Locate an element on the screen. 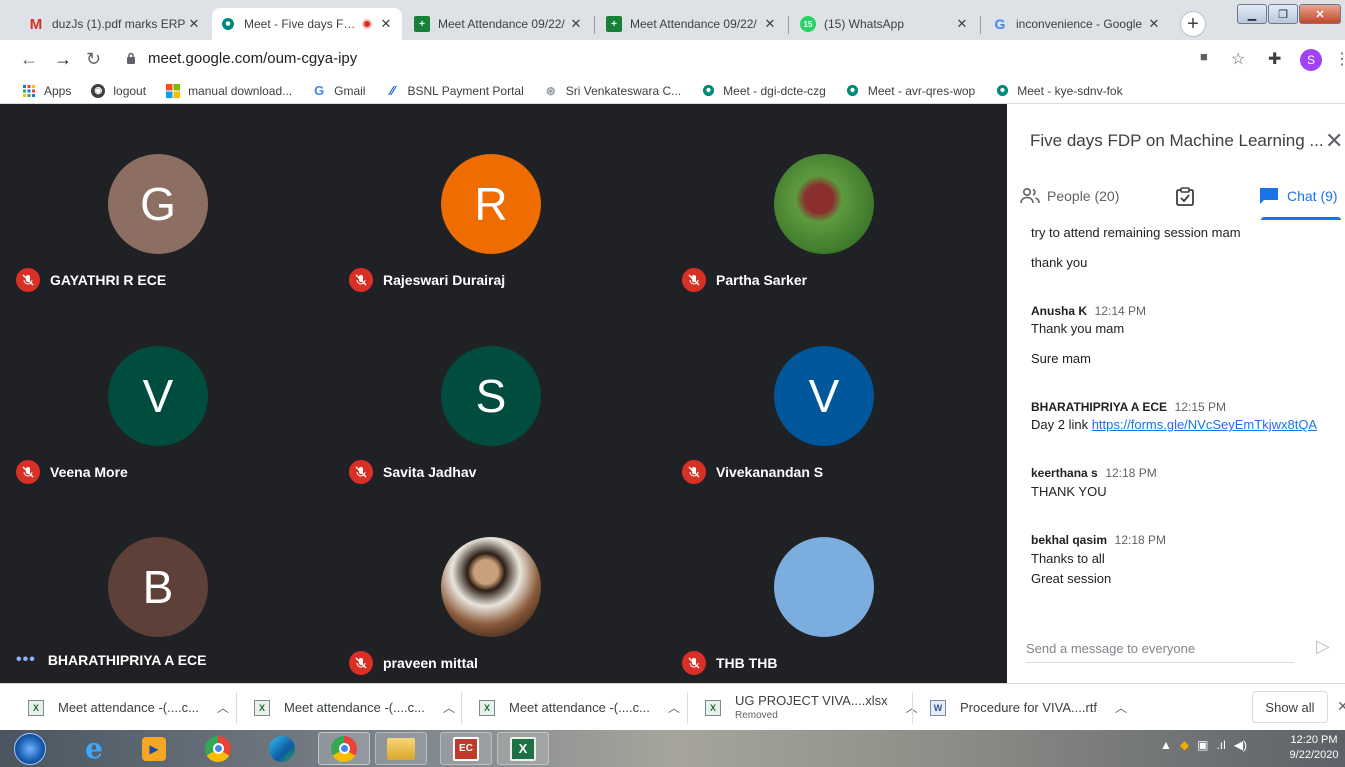 This screenshot has width=1345, height=767. download-item: W Procedure for VIVA....rtf ︿ is located at coordinates (1028, 707).